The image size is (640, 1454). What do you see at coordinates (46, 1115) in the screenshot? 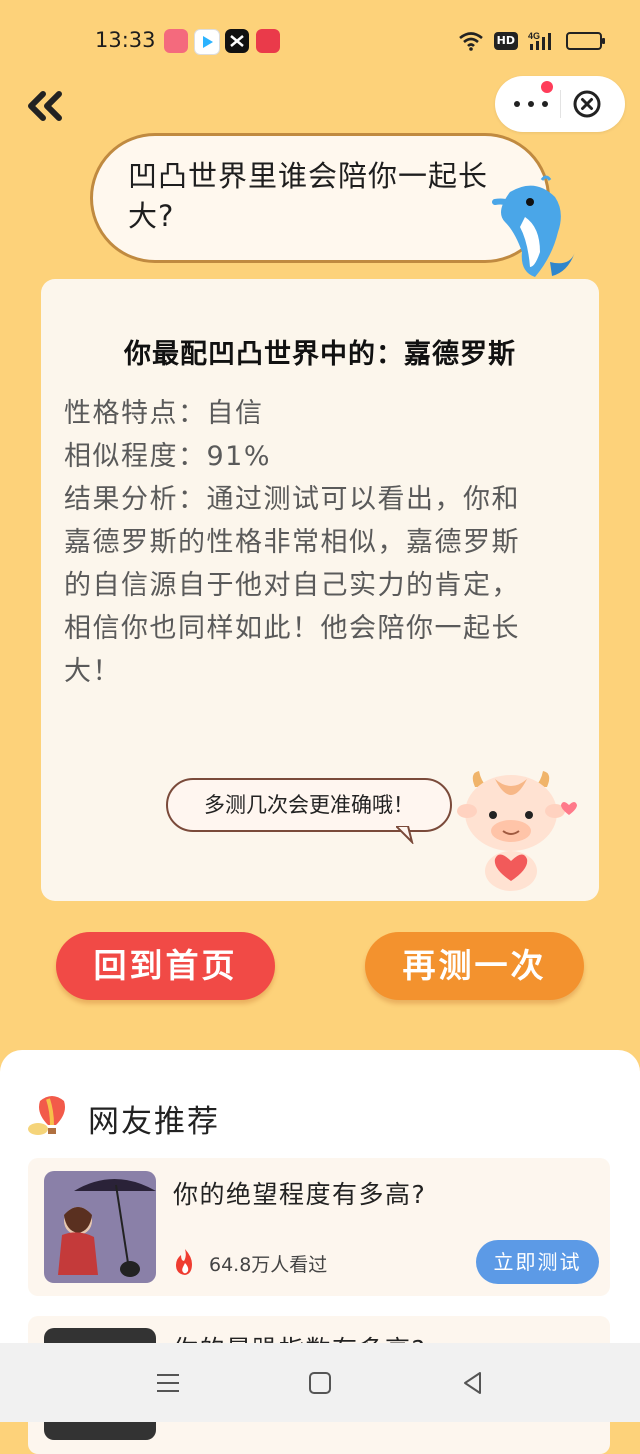
I see `hot-air-balloon-icon` at bounding box center [46, 1115].